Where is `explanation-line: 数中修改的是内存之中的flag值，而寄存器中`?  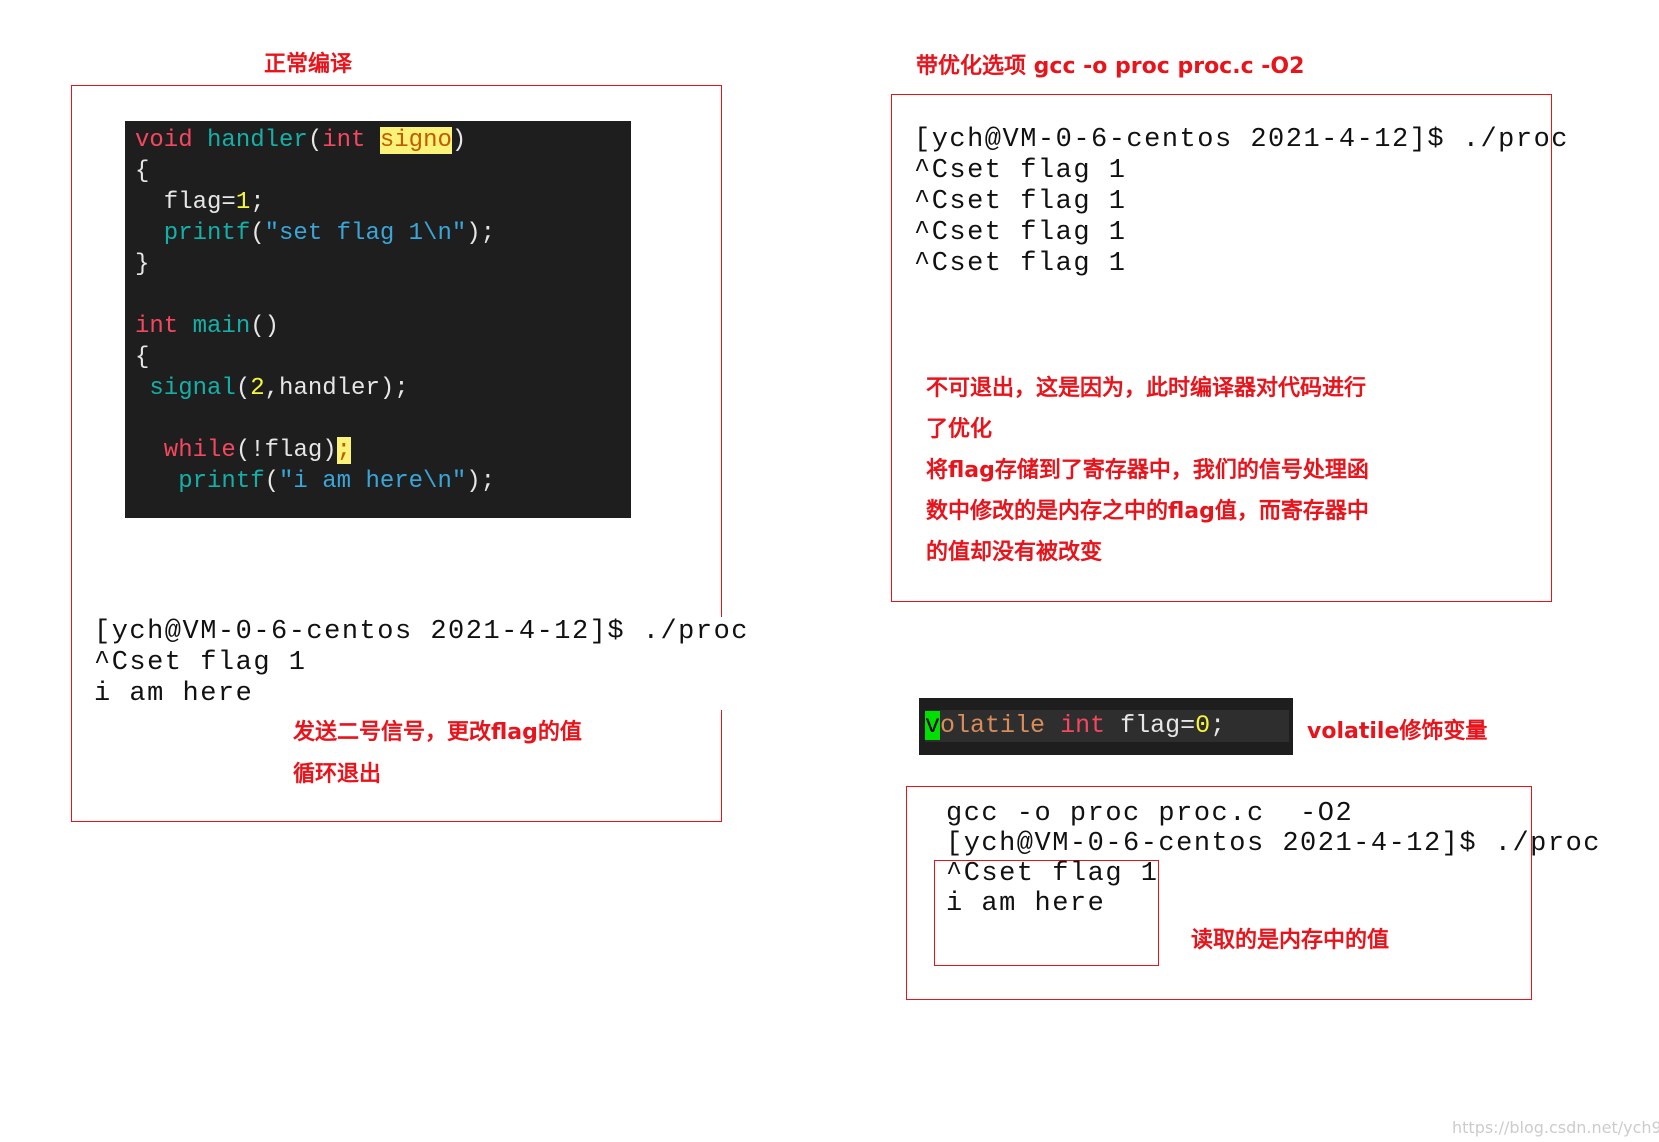
explanation-line: 数中修改的是内存之中的flag值，而寄存器中 is located at coordinates (1147, 511).